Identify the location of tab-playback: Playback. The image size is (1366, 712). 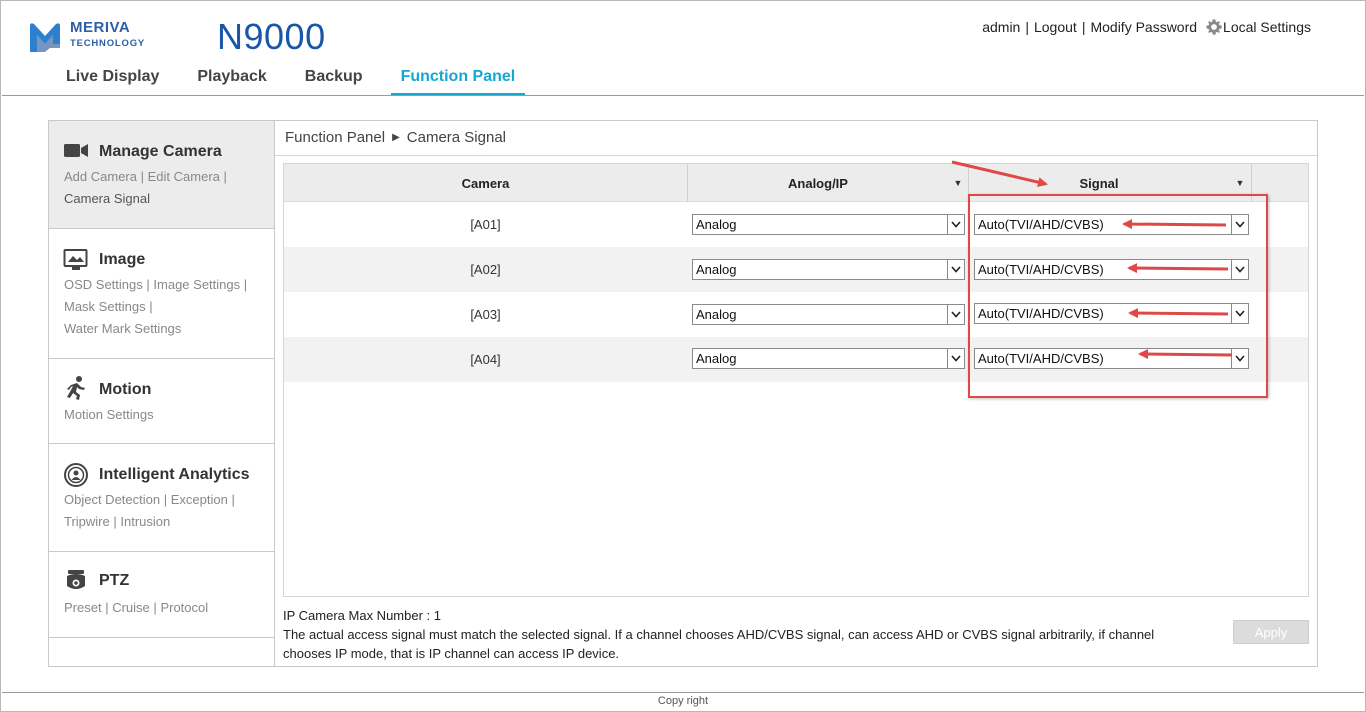
(231, 81).